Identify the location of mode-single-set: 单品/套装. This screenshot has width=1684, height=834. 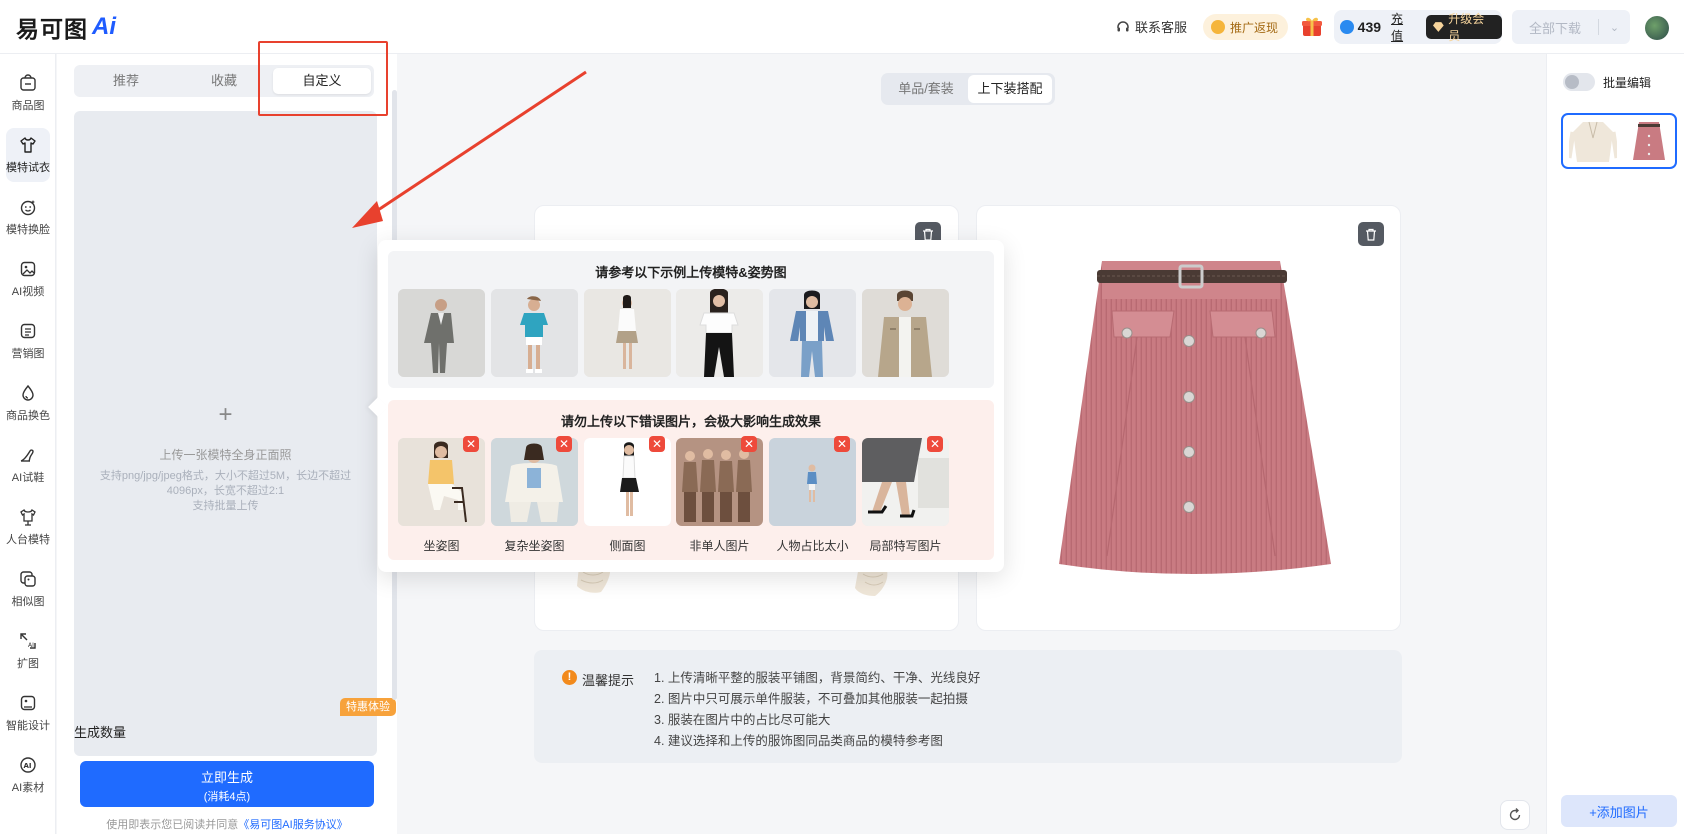
(926, 89).